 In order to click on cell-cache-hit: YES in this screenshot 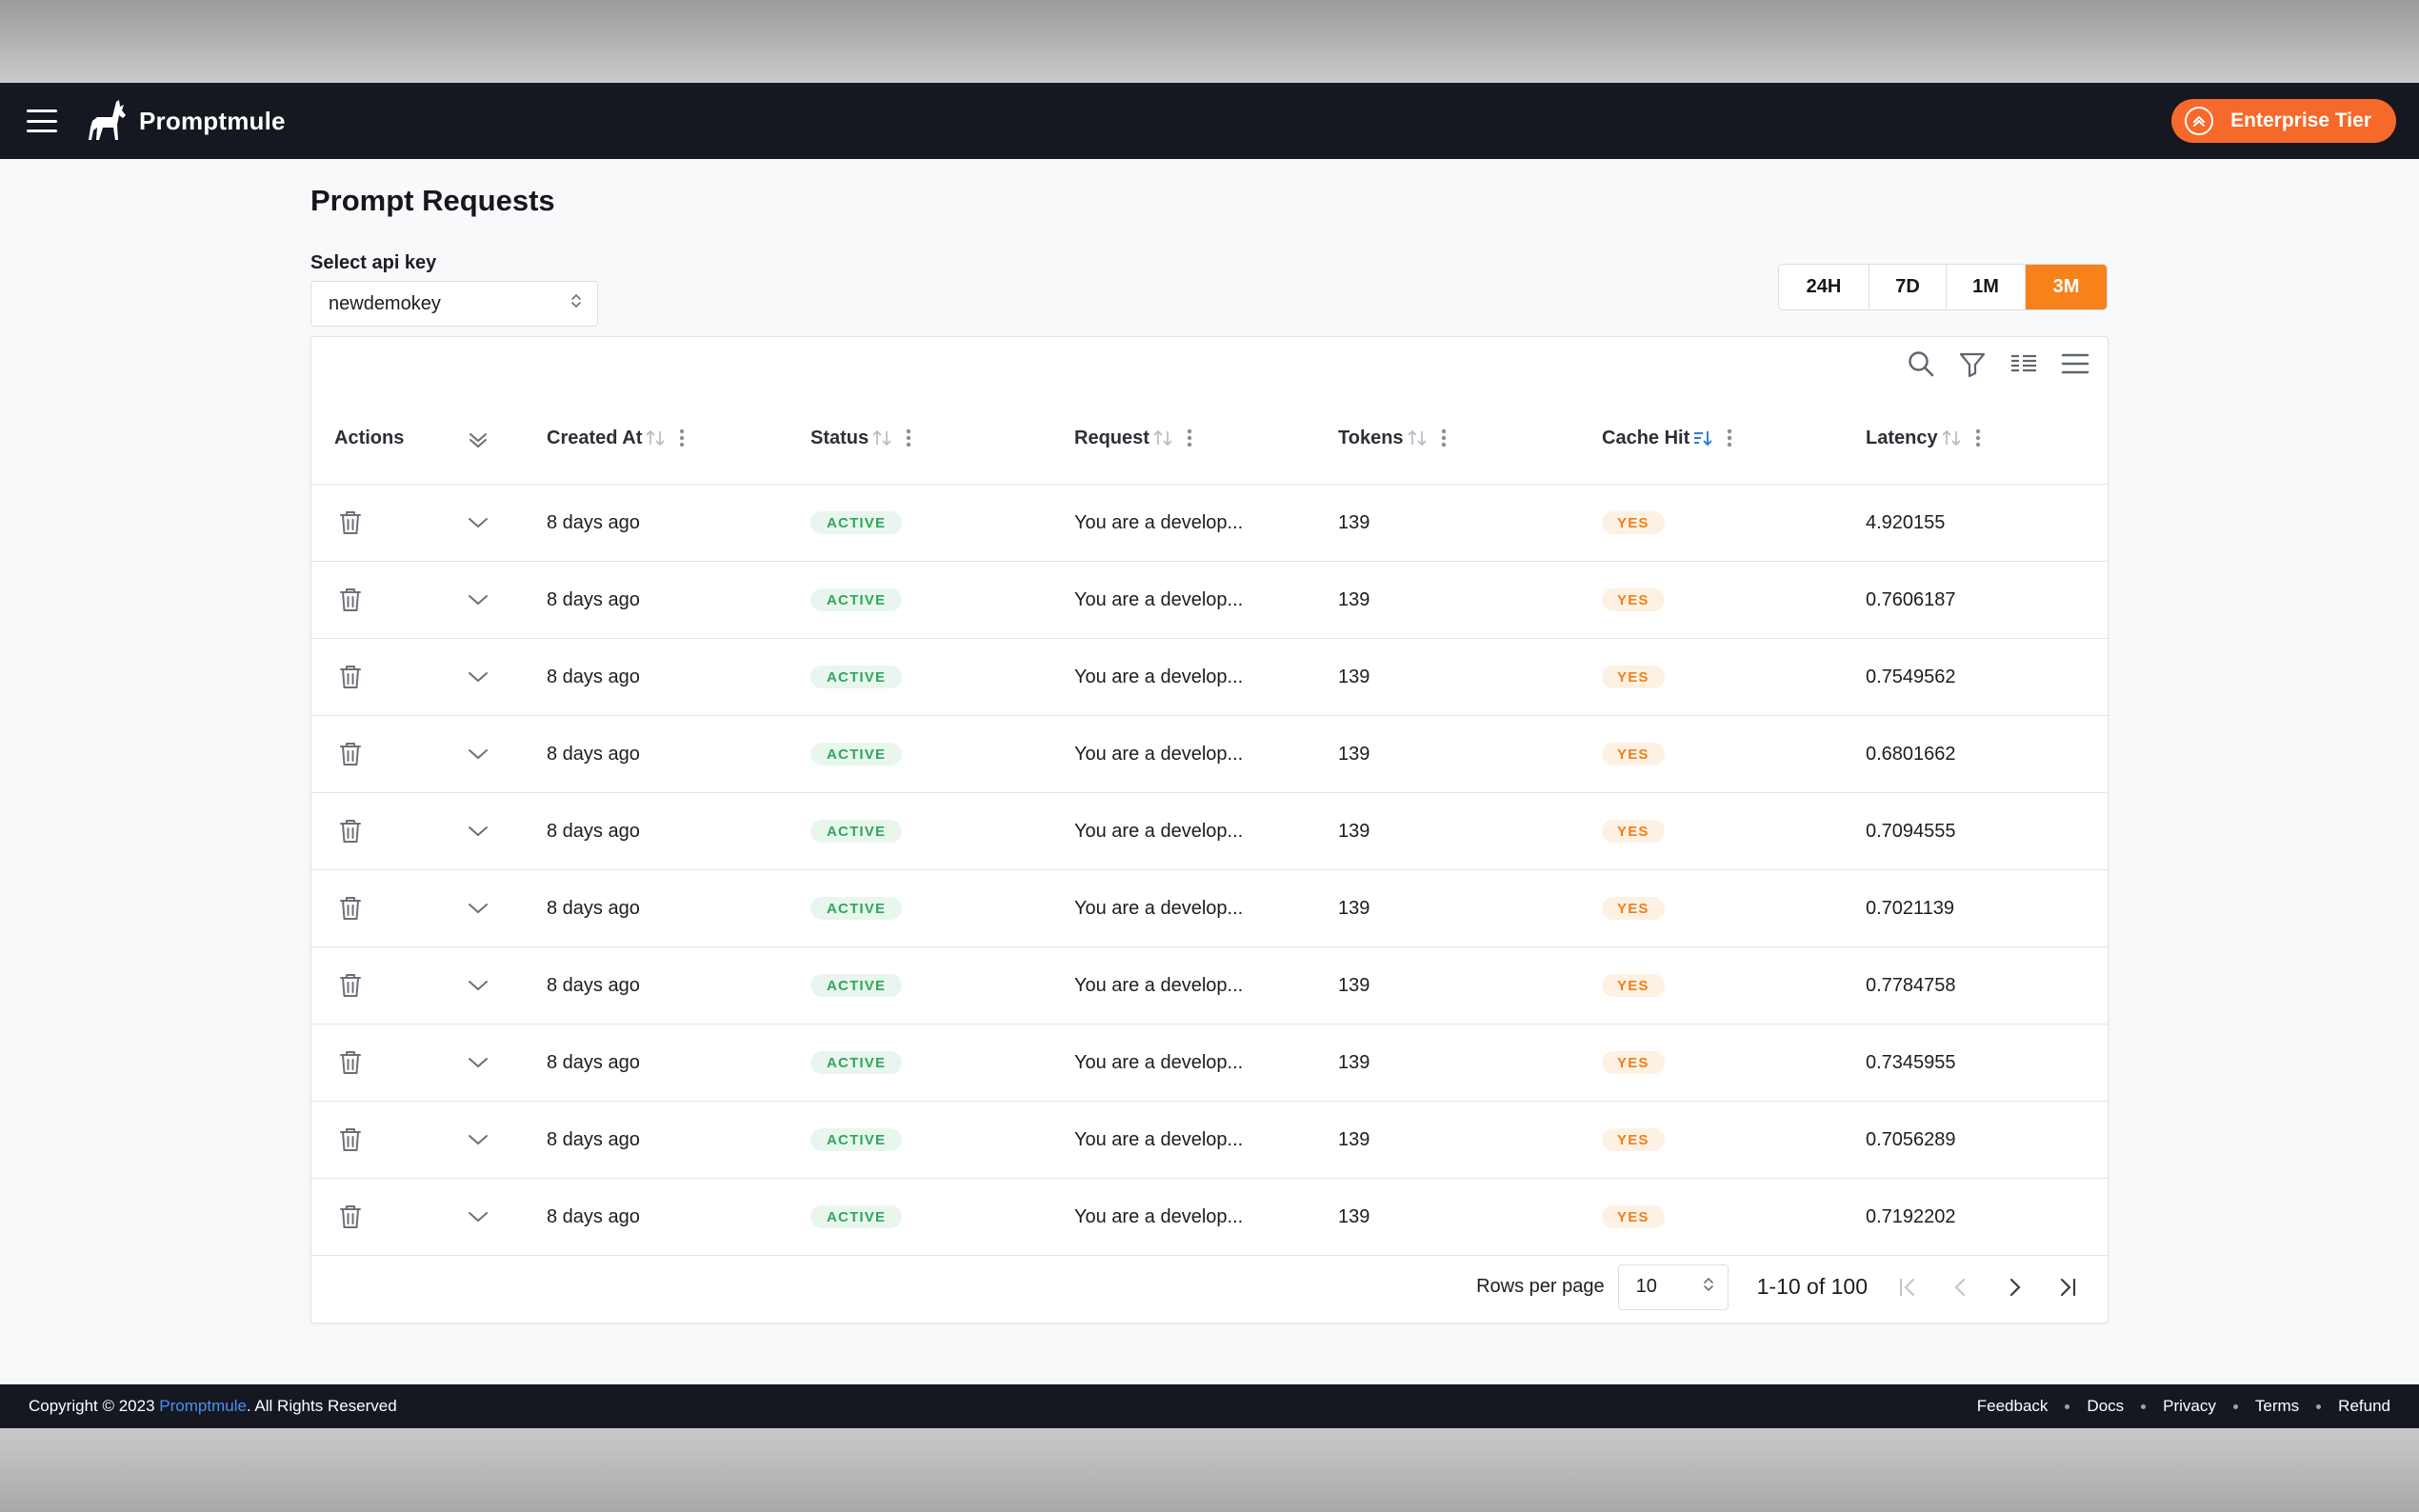, I will do `click(1633, 831)`.